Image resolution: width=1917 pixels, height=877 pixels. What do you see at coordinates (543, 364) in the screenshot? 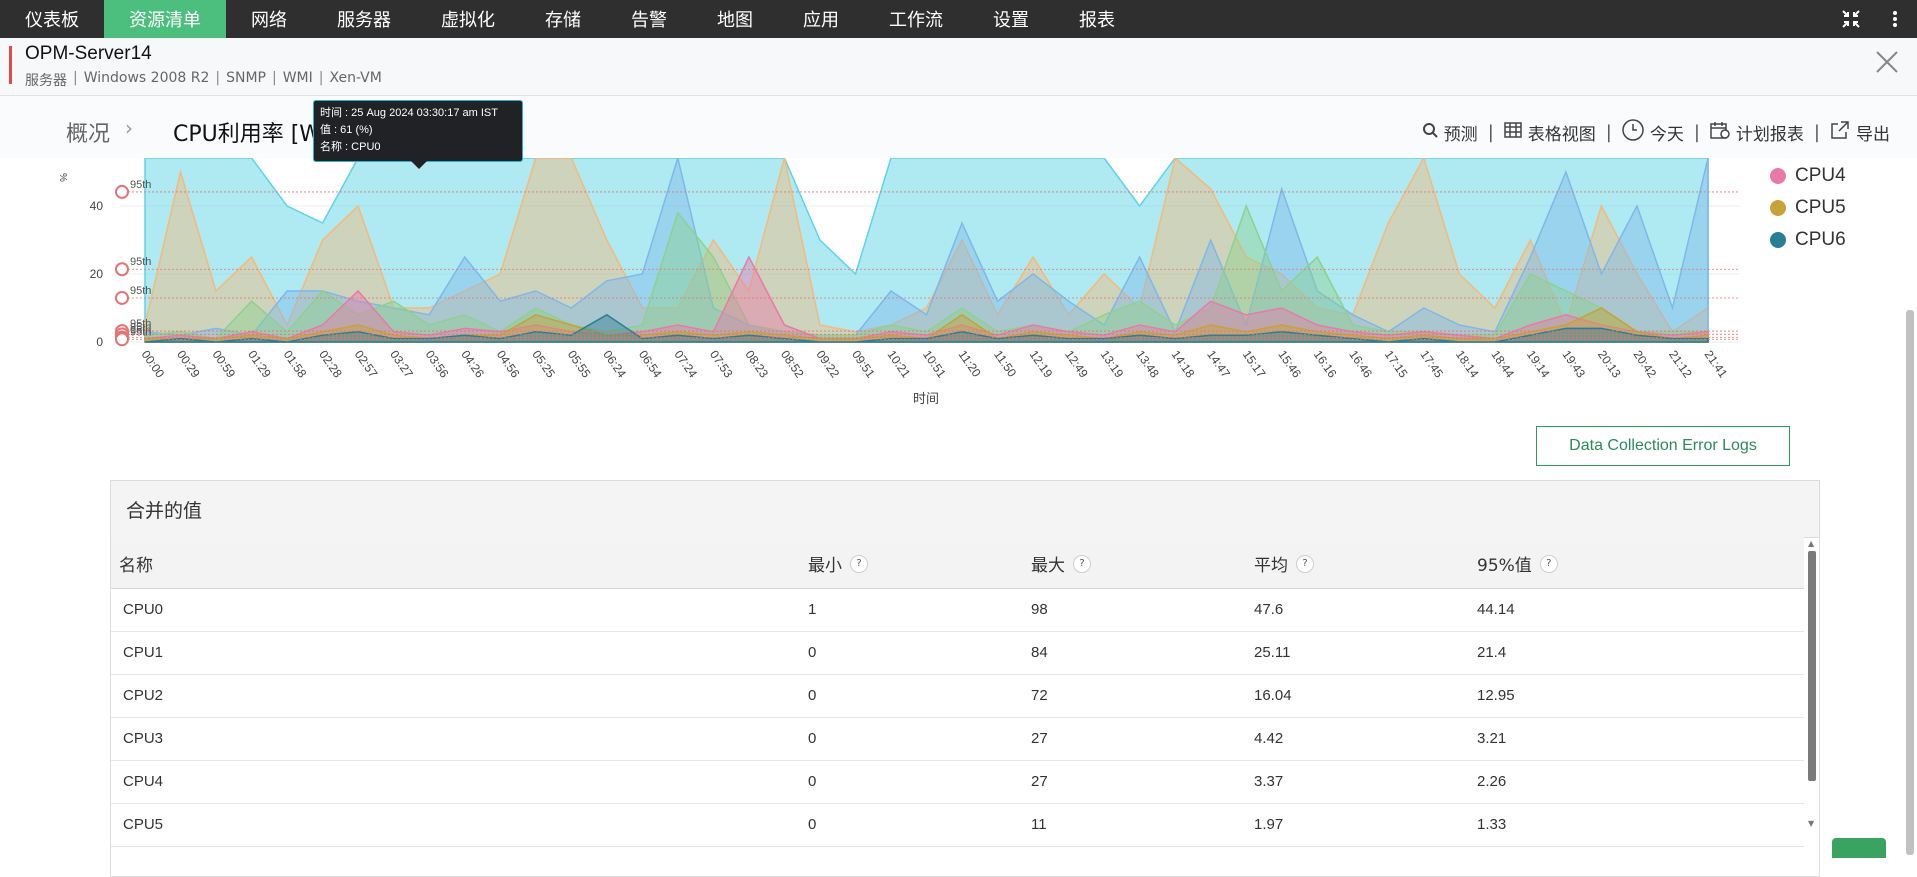
I see `x-tick-label: 05:25` at bounding box center [543, 364].